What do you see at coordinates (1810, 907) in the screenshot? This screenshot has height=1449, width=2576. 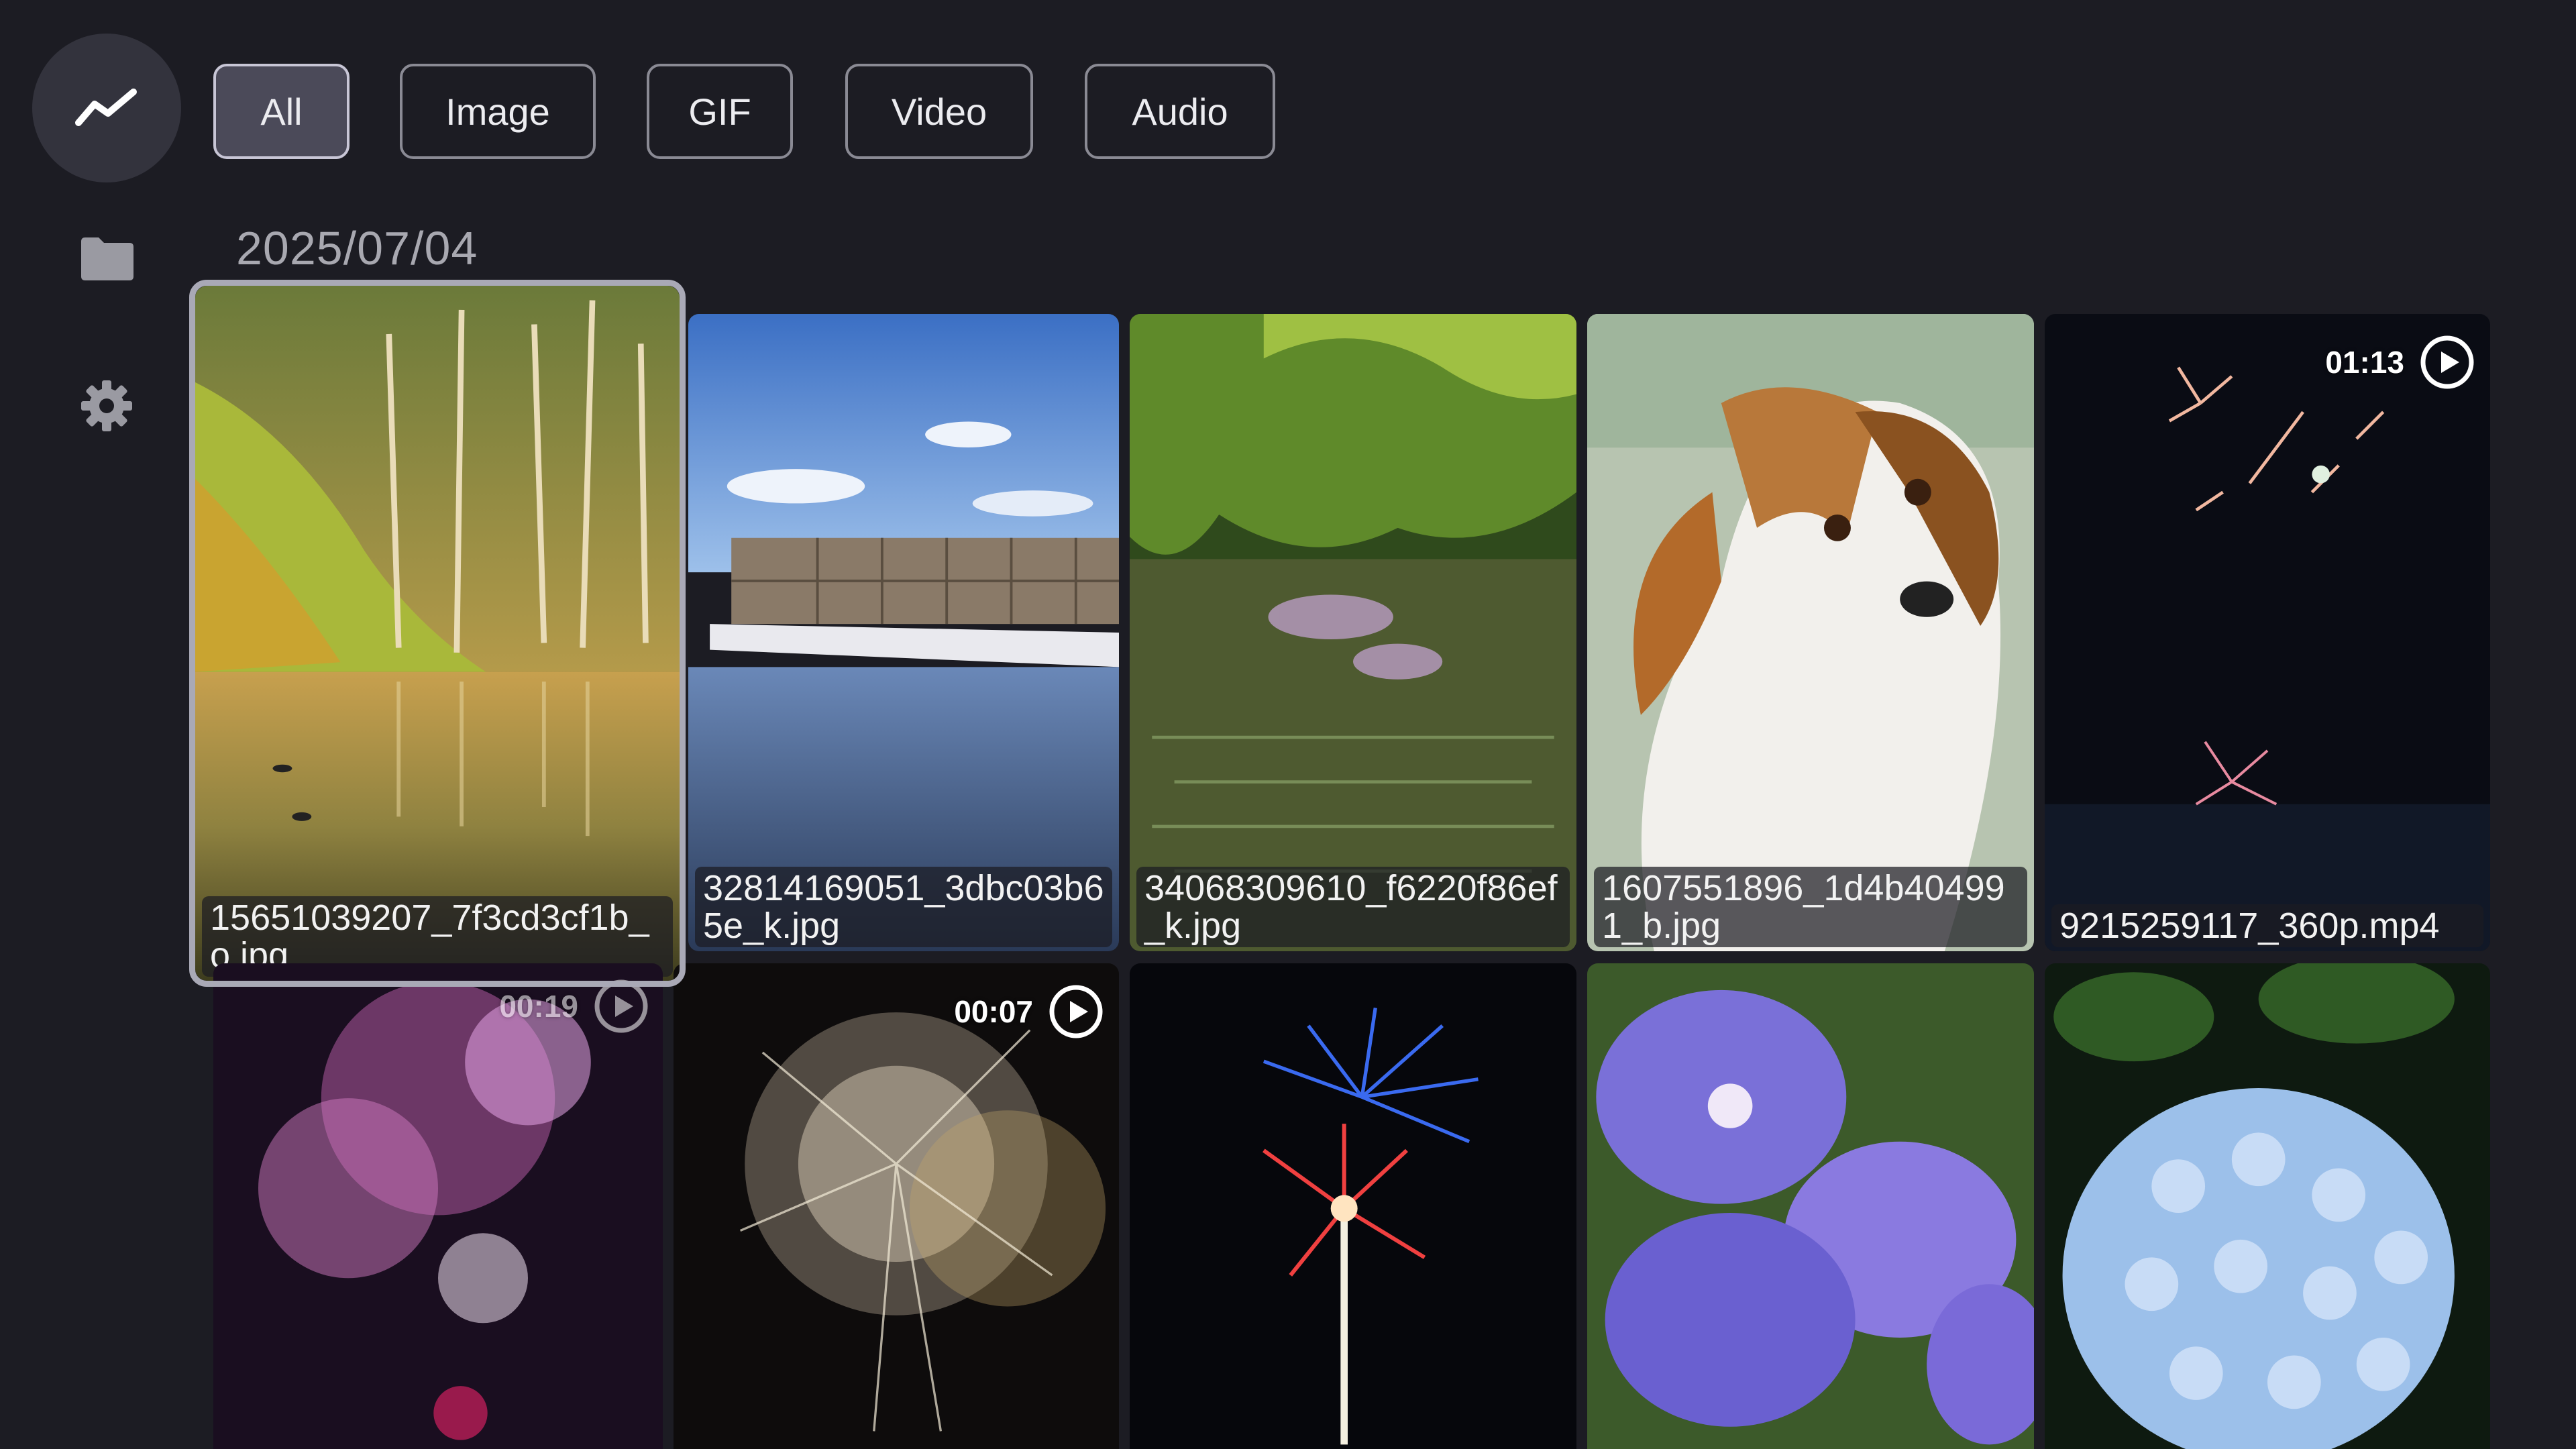 I see `media-filename: 1607551896_1d4b404991_b.jpg` at bounding box center [1810, 907].